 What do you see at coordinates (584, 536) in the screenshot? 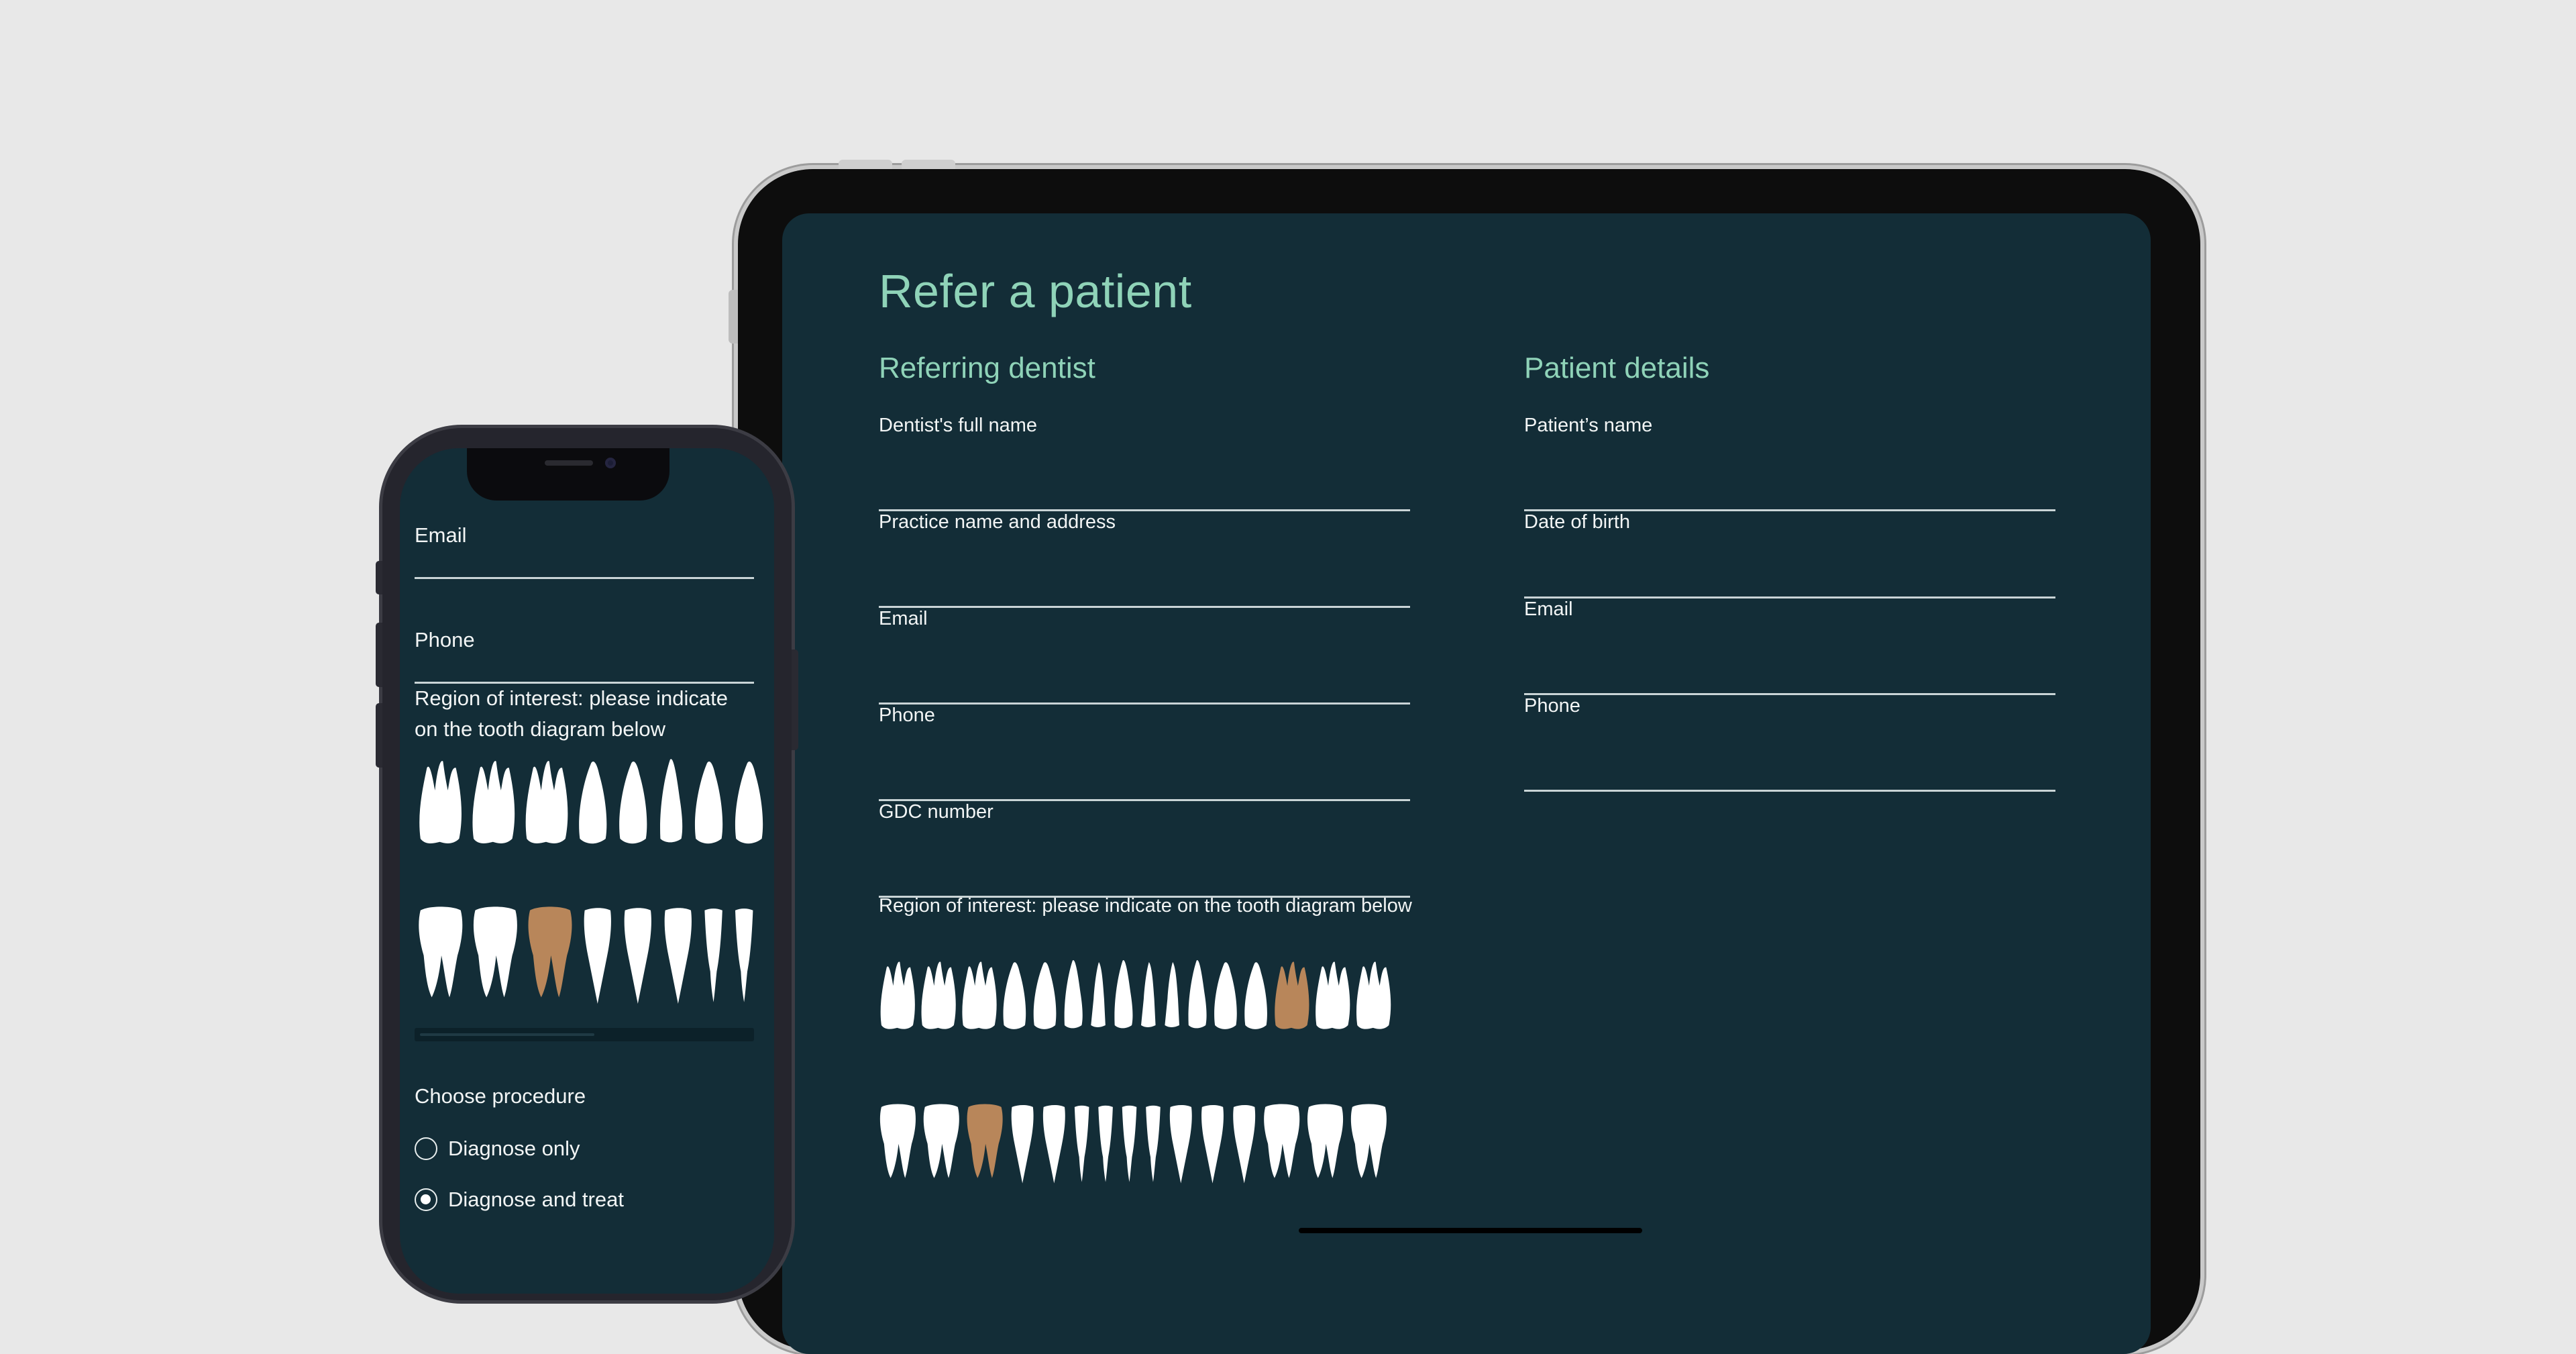
I see `phone-email-field: Email` at bounding box center [584, 536].